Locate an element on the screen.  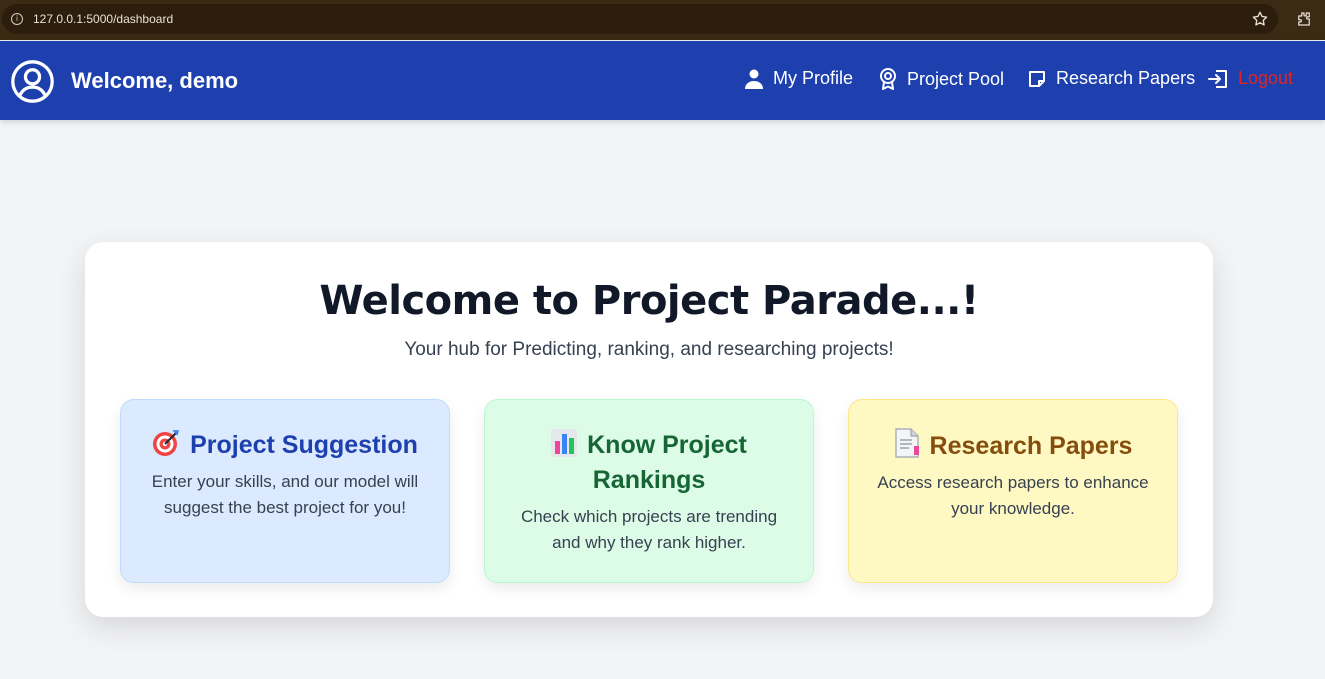
person-icon is located at coordinates (754, 79).